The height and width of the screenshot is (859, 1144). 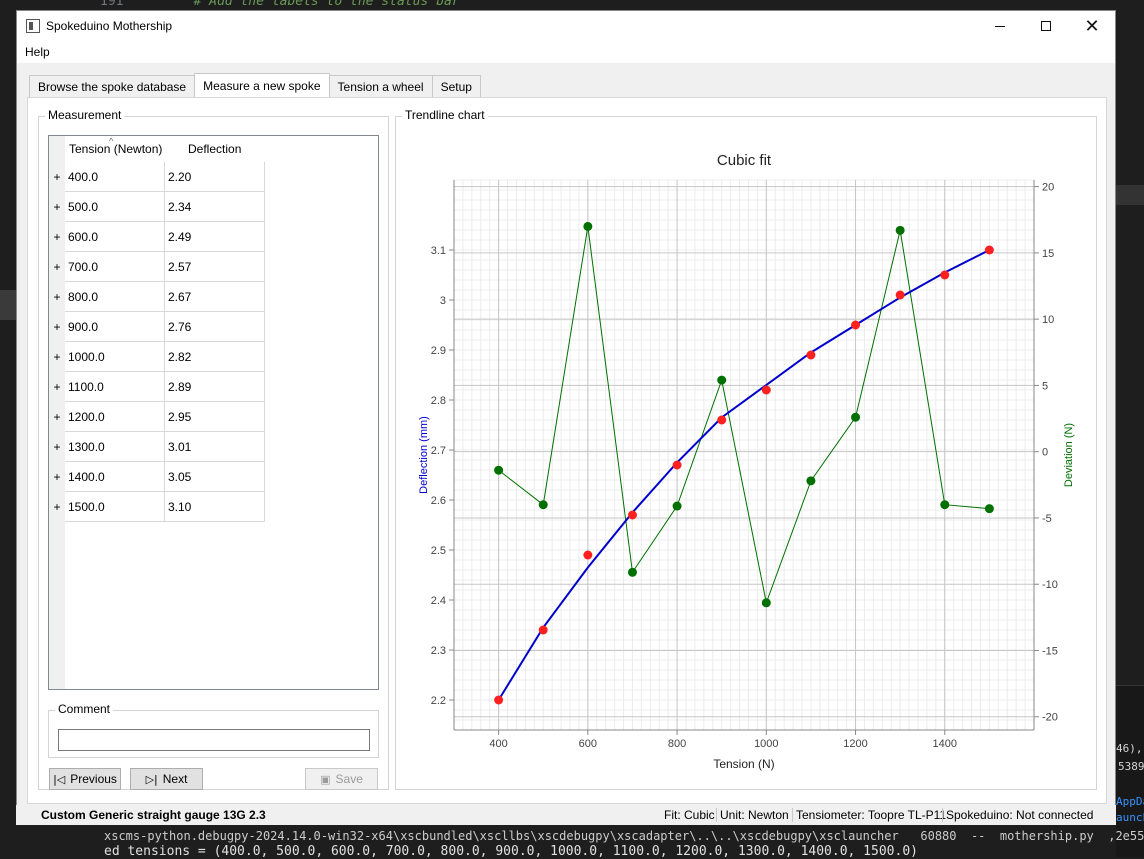 I want to click on tab-measure-new-spoke: Measure a new spoke, so click(x=262, y=85).